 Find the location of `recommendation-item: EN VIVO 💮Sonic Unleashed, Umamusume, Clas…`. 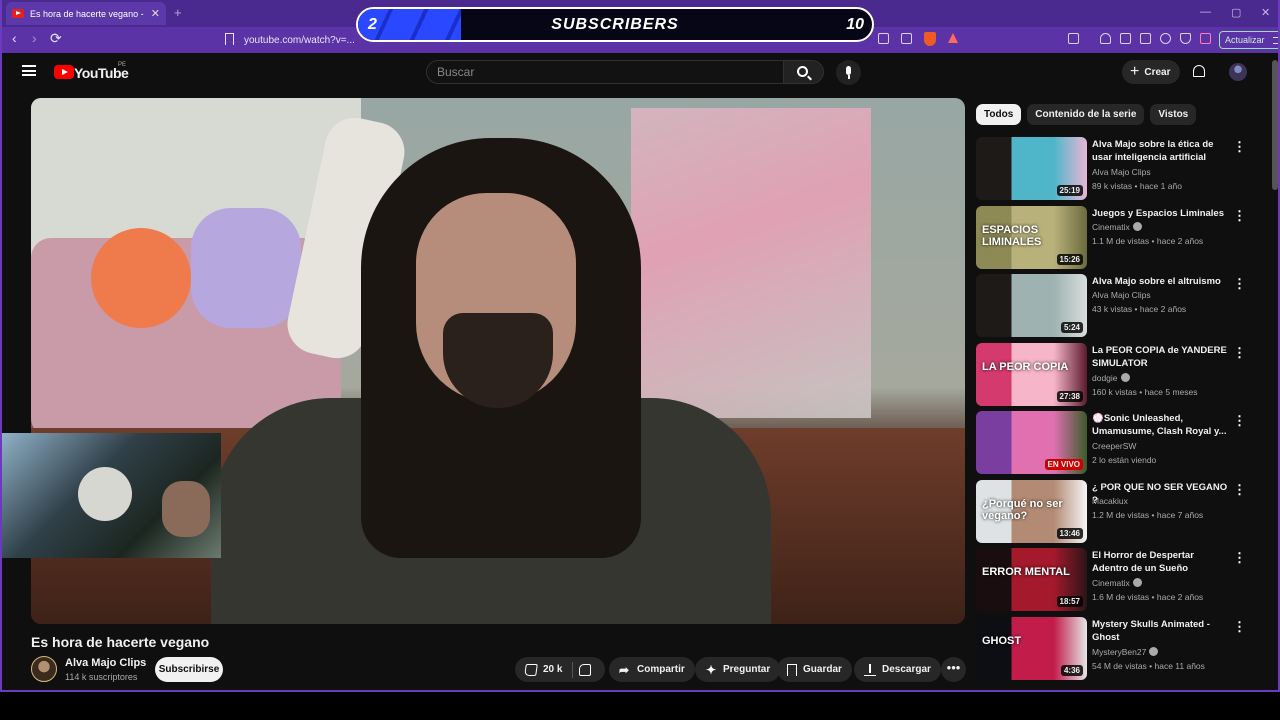

recommendation-item: EN VIVO 💮Sonic Unleashed, Umamusume, Clas… is located at coordinates (1121, 443).